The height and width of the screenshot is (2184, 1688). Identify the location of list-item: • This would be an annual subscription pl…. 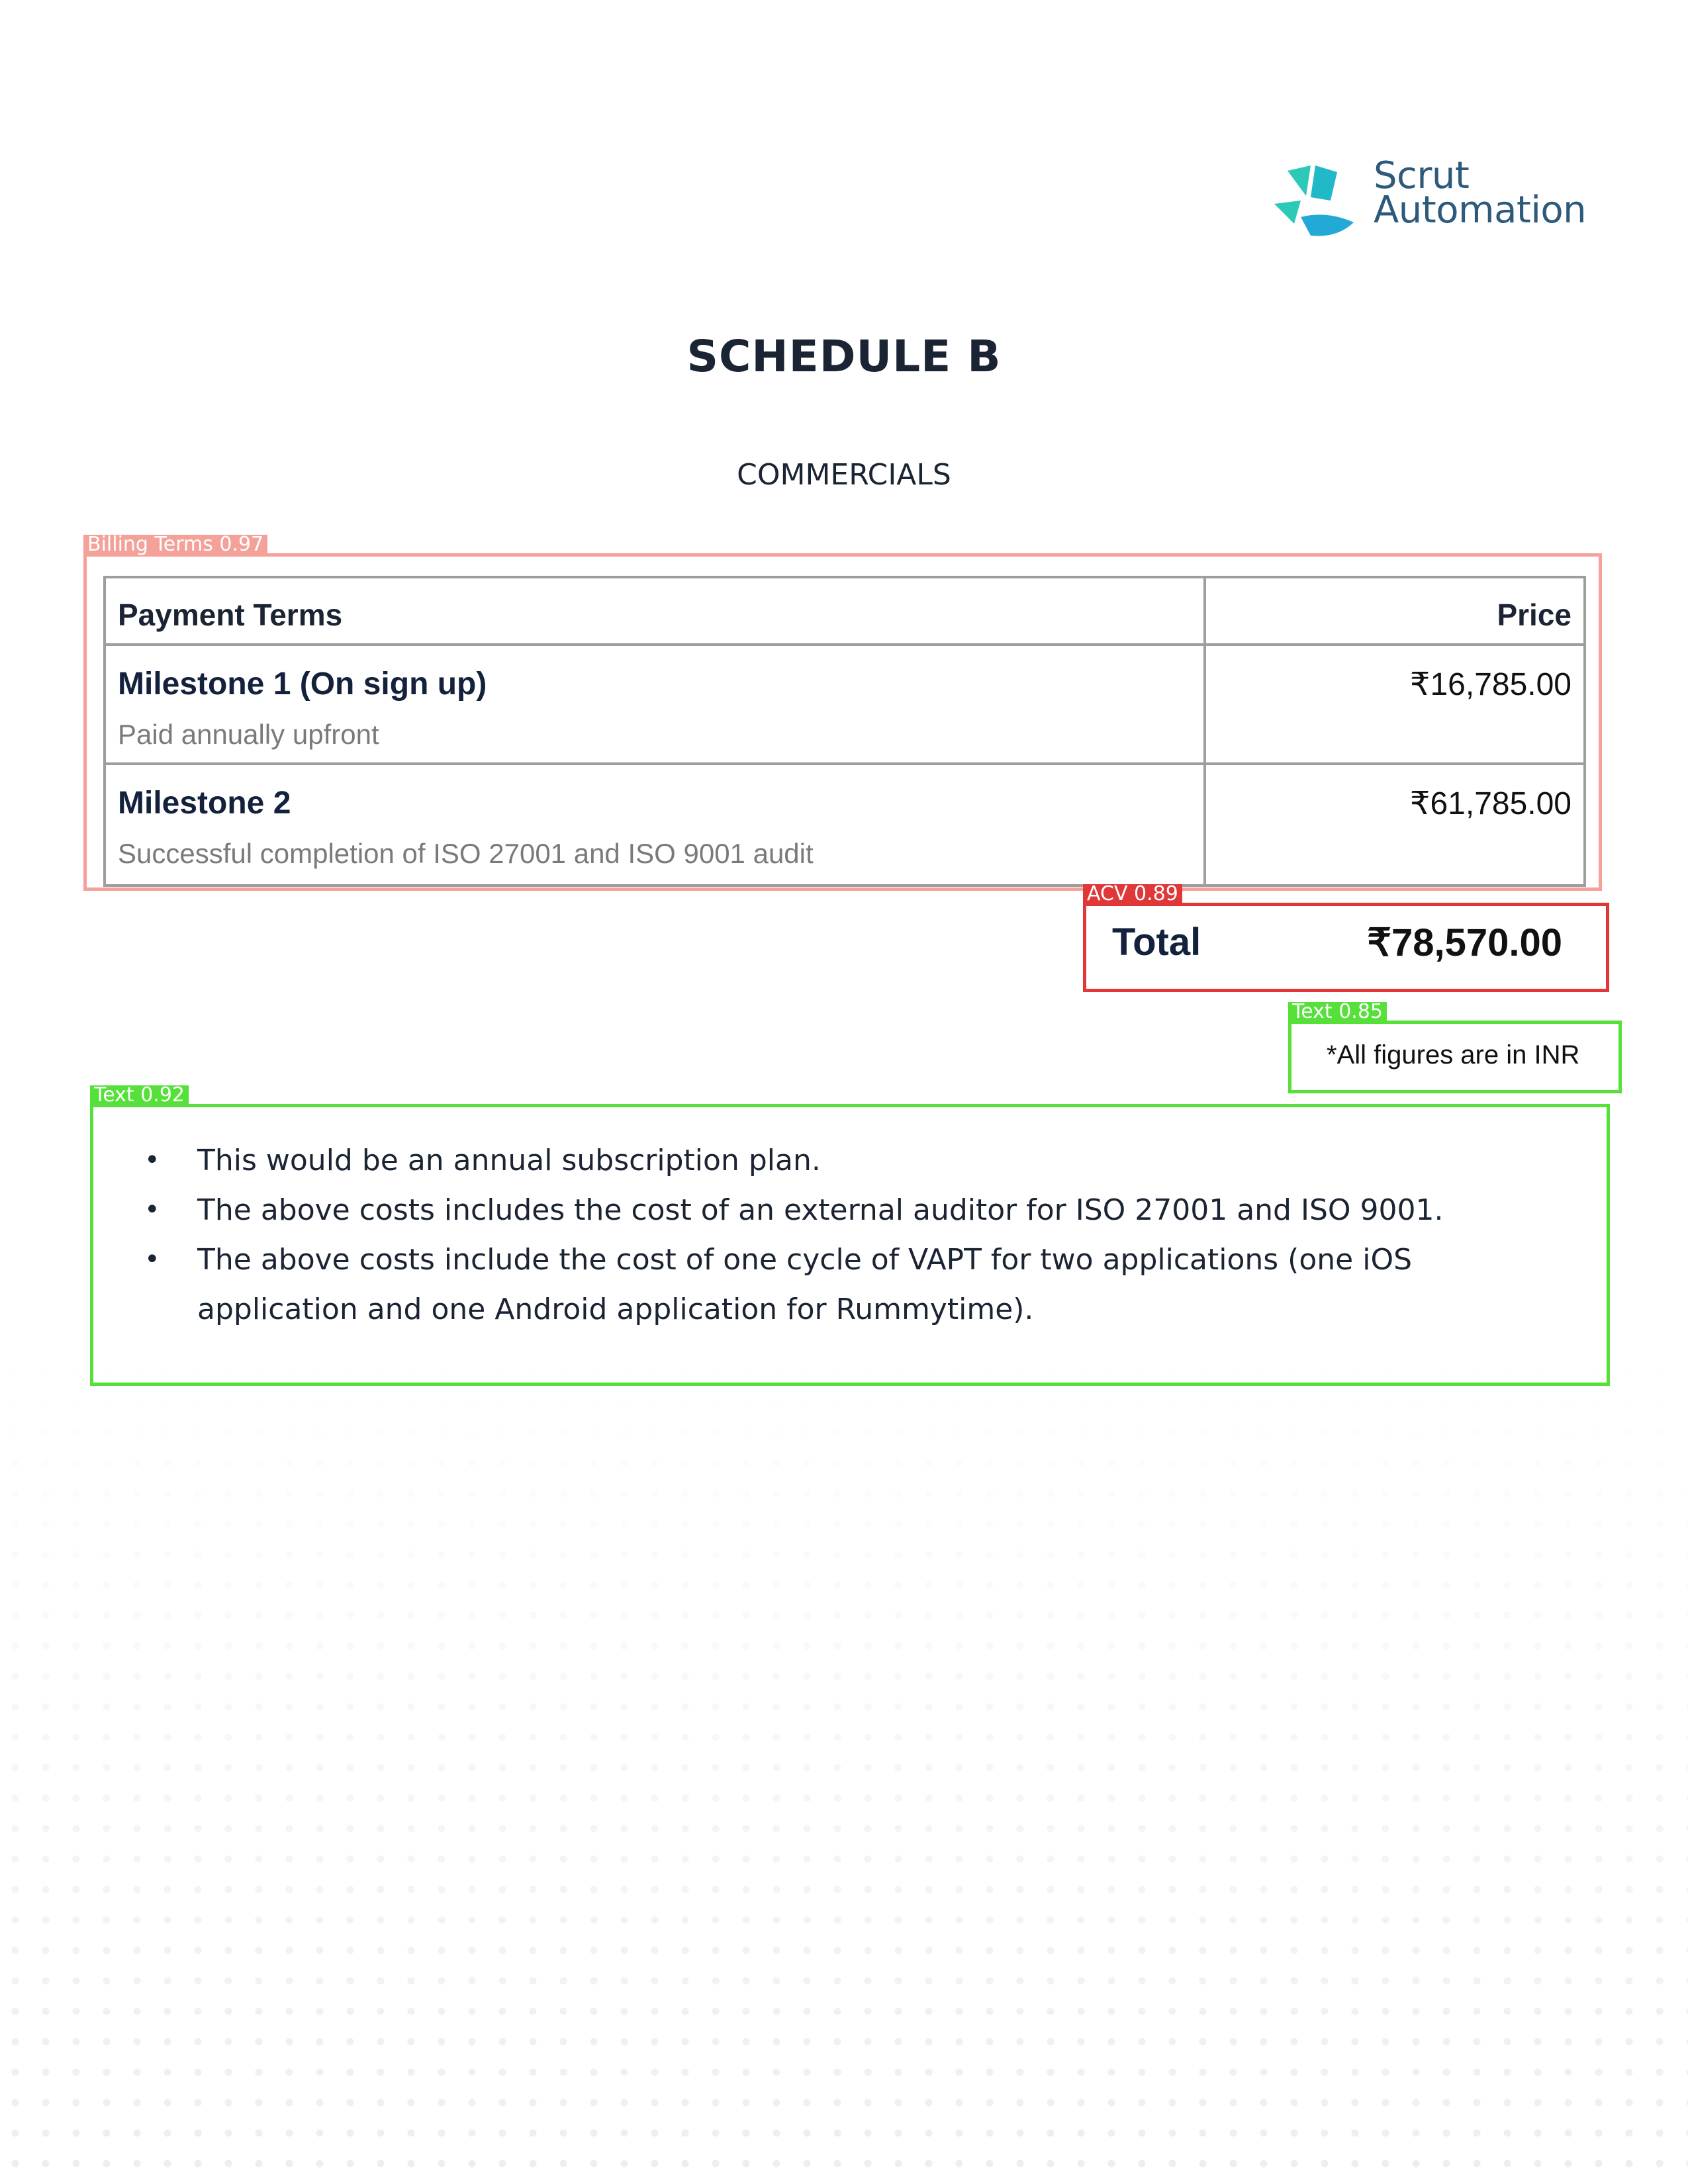
(852, 1160).